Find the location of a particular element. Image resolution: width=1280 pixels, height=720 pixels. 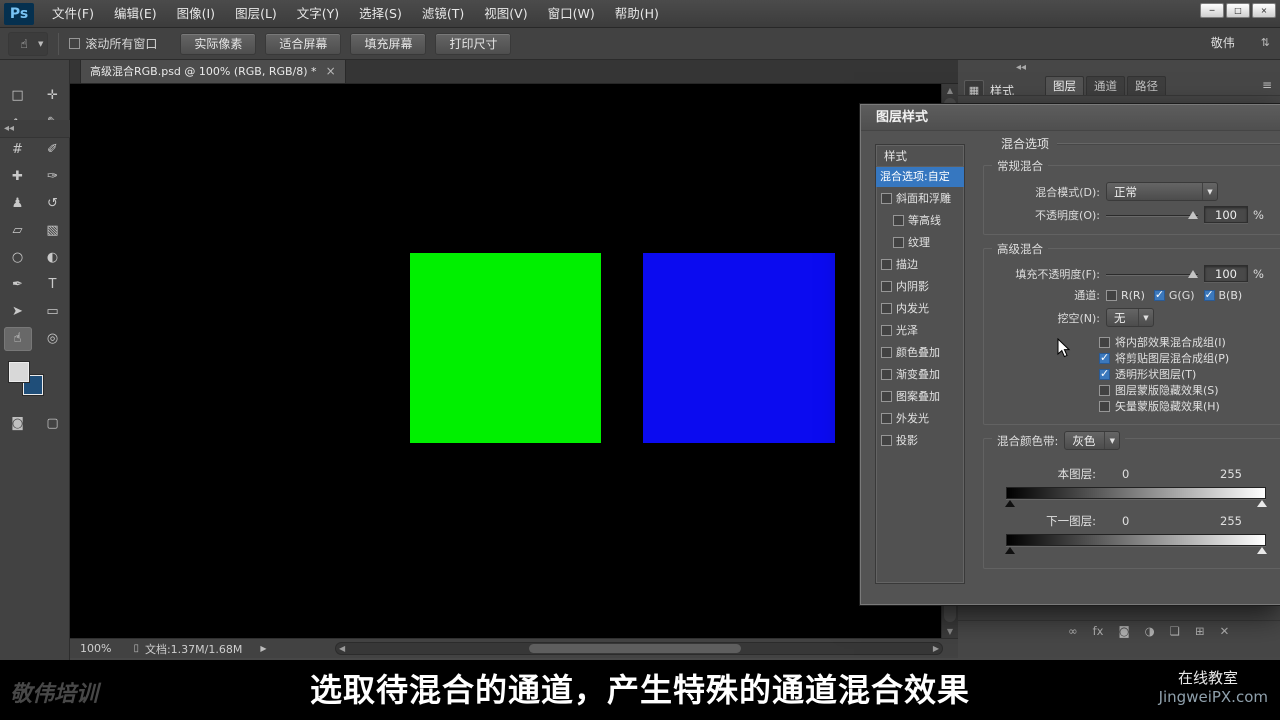

menu-item: 视图(V) is located at coordinates (505, 14).